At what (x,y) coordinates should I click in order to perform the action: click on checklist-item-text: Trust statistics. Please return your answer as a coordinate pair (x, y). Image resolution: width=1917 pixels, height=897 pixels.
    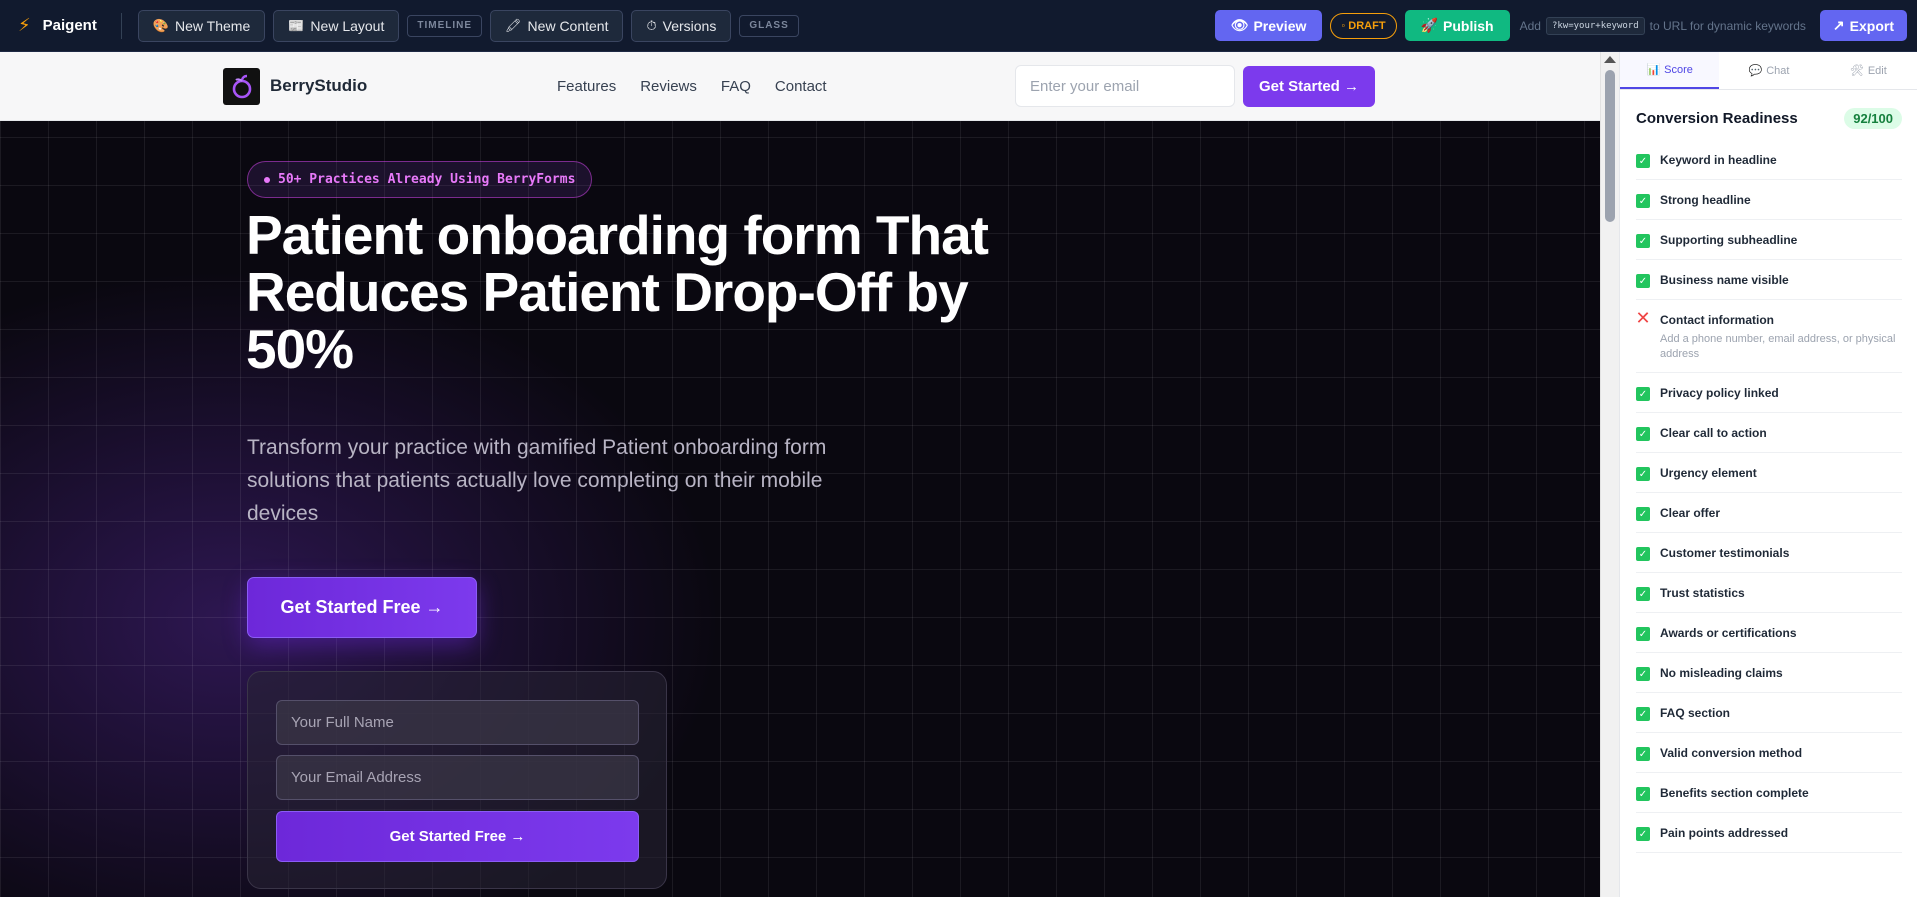
    Looking at the image, I should click on (1702, 593).